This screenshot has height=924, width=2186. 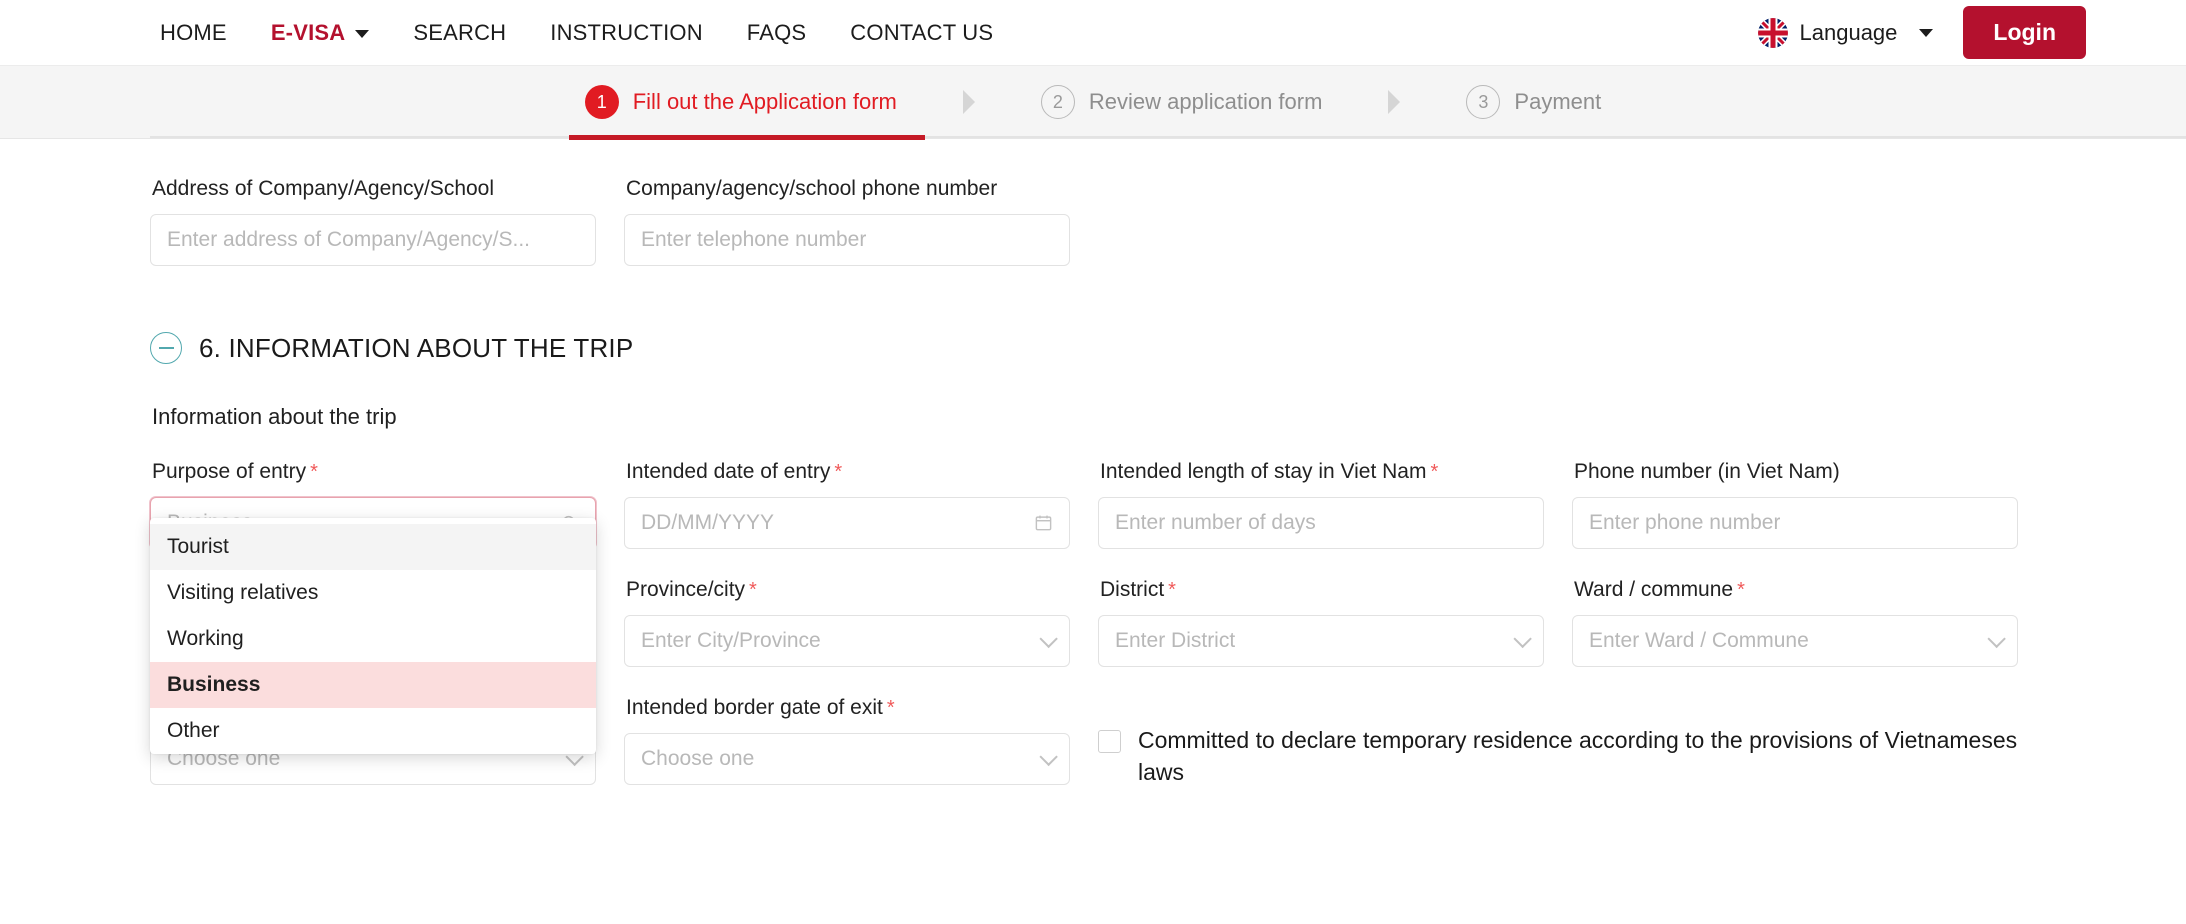 I want to click on minus-circle-icon, so click(x=166, y=348).